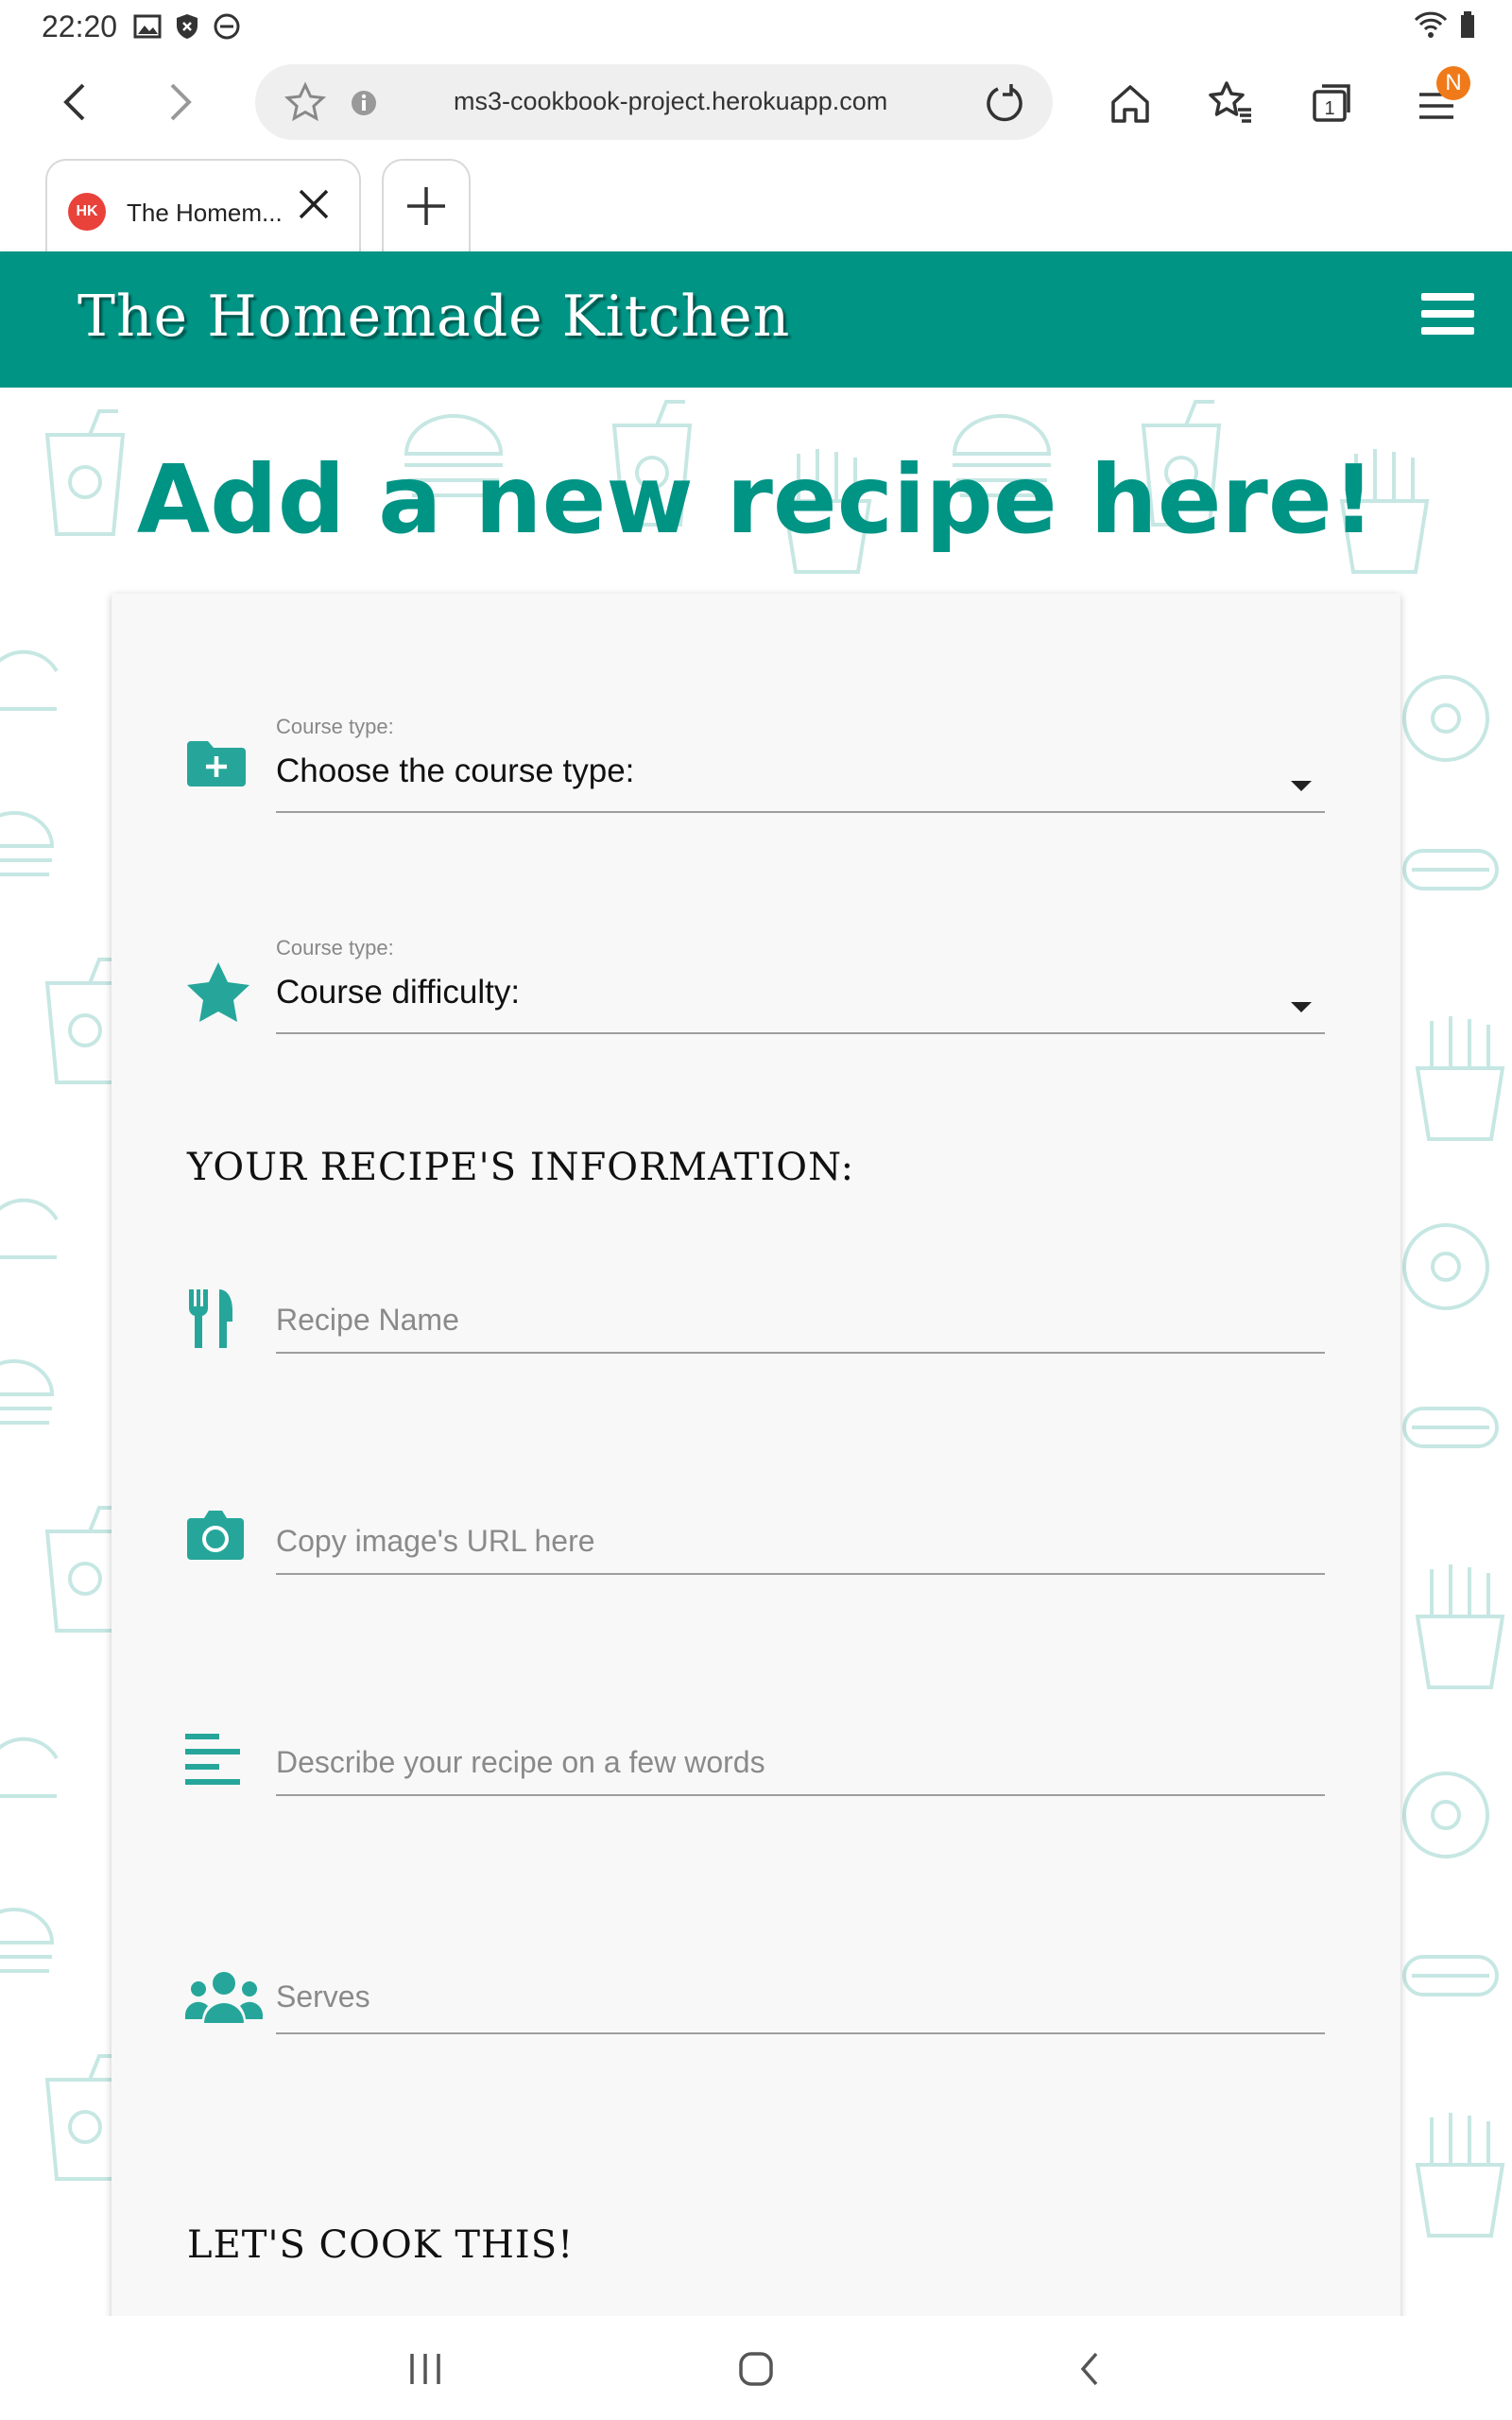 The height and width of the screenshot is (2420, 1512). What do you see at coordinates (800, 1574) in the screenshot?
I see `image-url-underline` at bounding box center [800, 1574].